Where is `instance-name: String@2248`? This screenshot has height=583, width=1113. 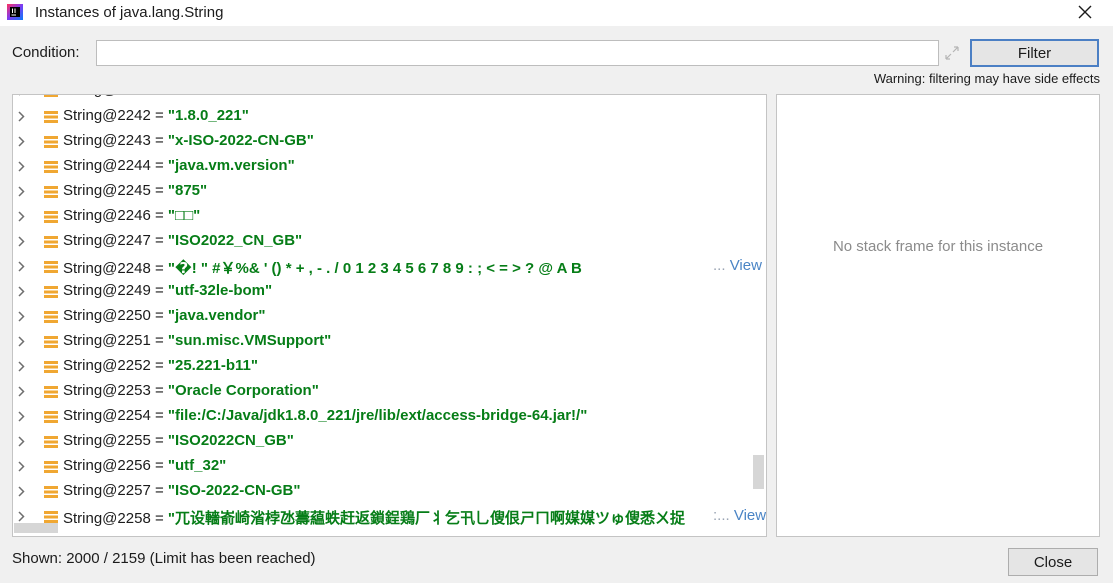
instance-name: String@2248 is located at coordinates (107, 268).